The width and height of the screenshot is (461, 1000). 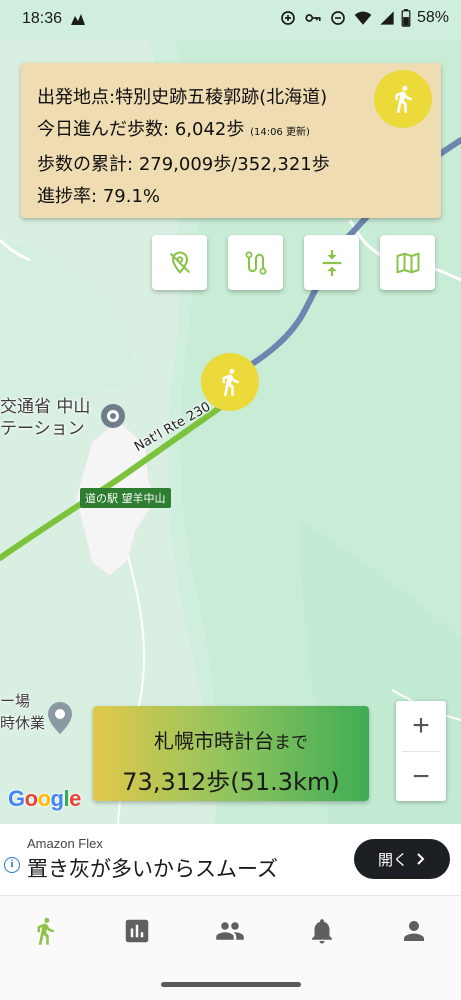 I want to click on nav-notifications, so click(x=322, y=931).